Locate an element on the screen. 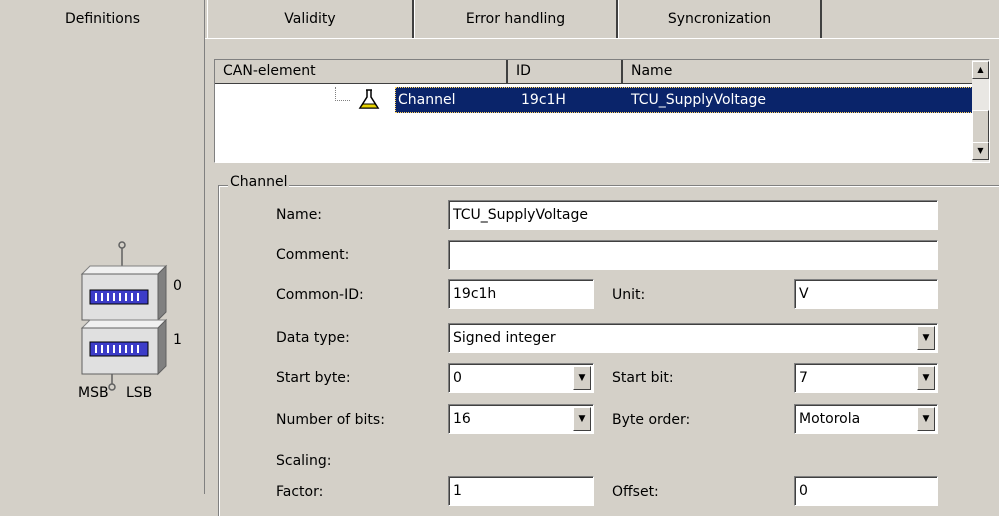 Image resolution: width=999 pixels, height=516 pixels. row-element: Channel is located at coordinates (427, 100).